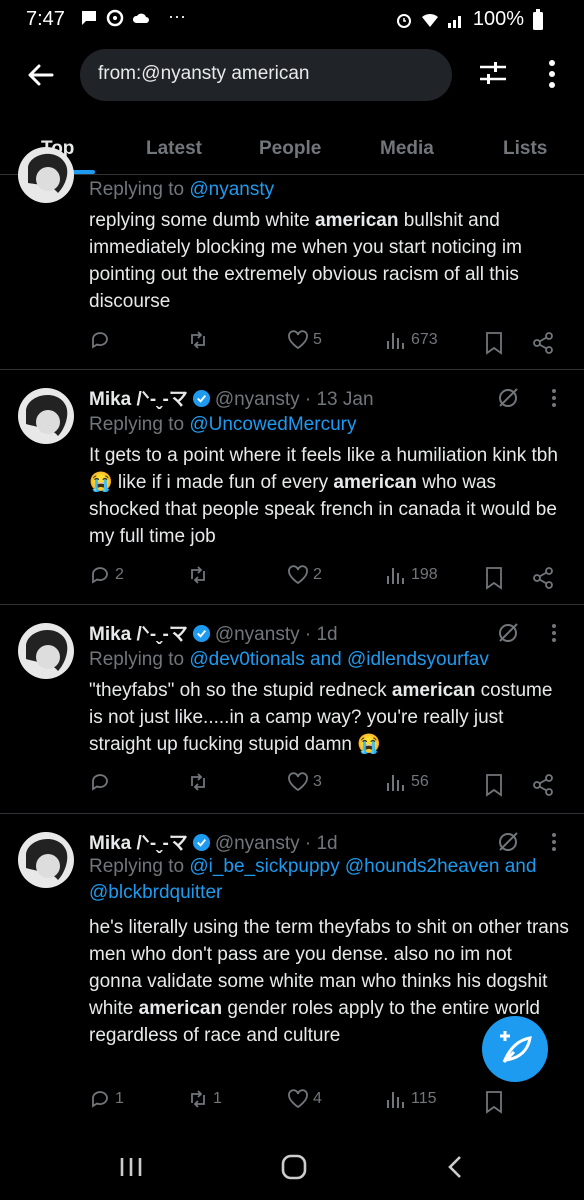 Image resolution: width=584 pixels, height=1200 pixels. What do you see at coordinates (292, 19) in the screenshot?
I see `status-bar: 7:47 ··· 100%` at bounding box center [292, 19].